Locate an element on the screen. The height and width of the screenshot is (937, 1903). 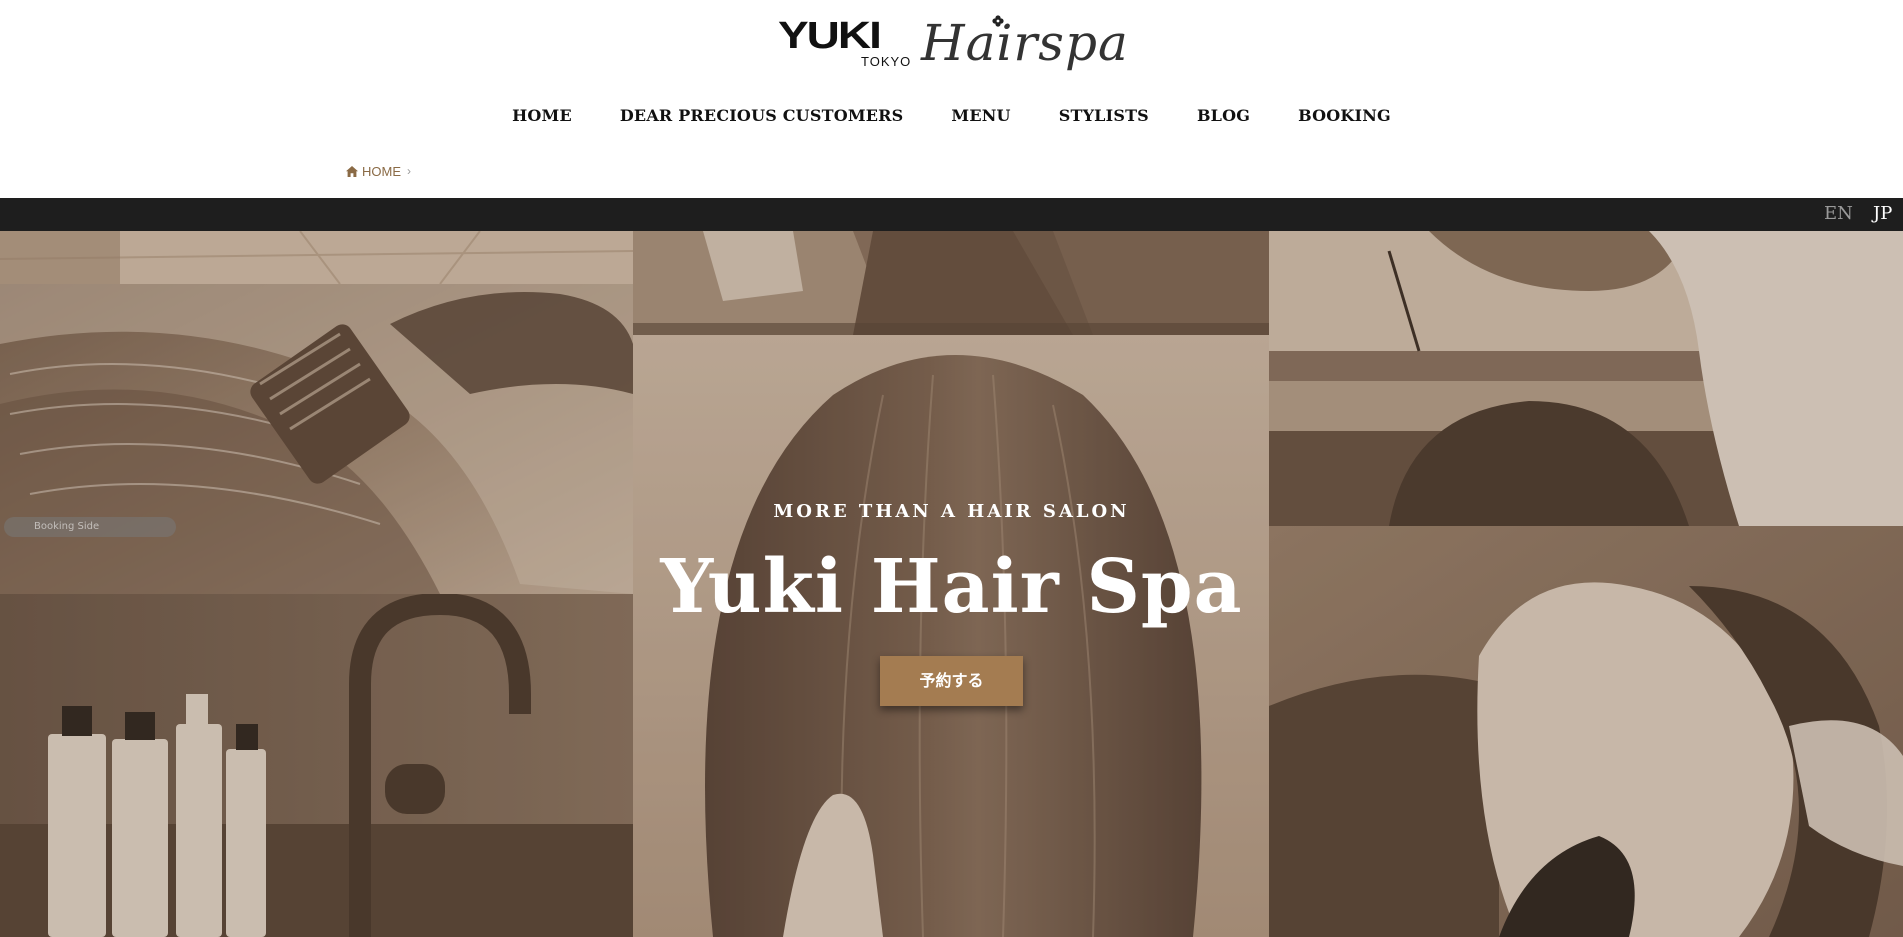
nav-dear-precious-customers: DEAR PRECIOUS CUSTOMERS is located at coordinates (762, 116).